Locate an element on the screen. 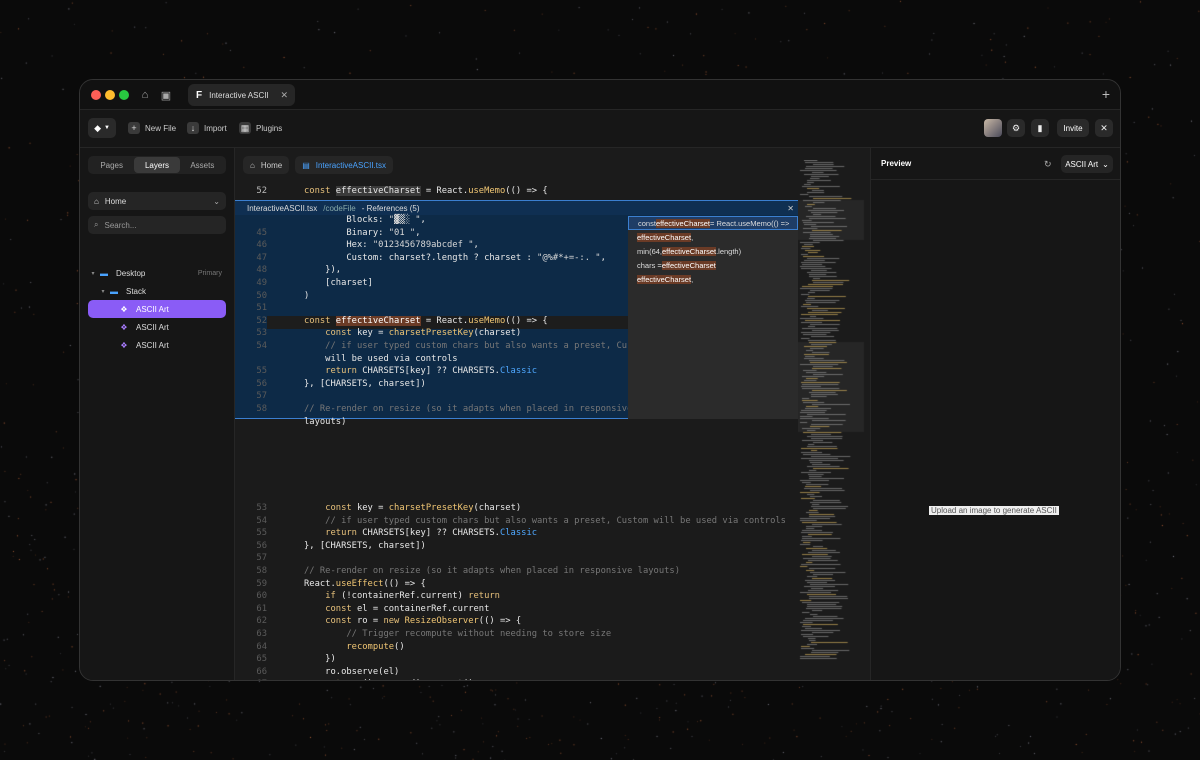 The width and height of the screenshot is (1200, 760). chevron-down-icon: ⌄ is located at coordinates (1105, 164).